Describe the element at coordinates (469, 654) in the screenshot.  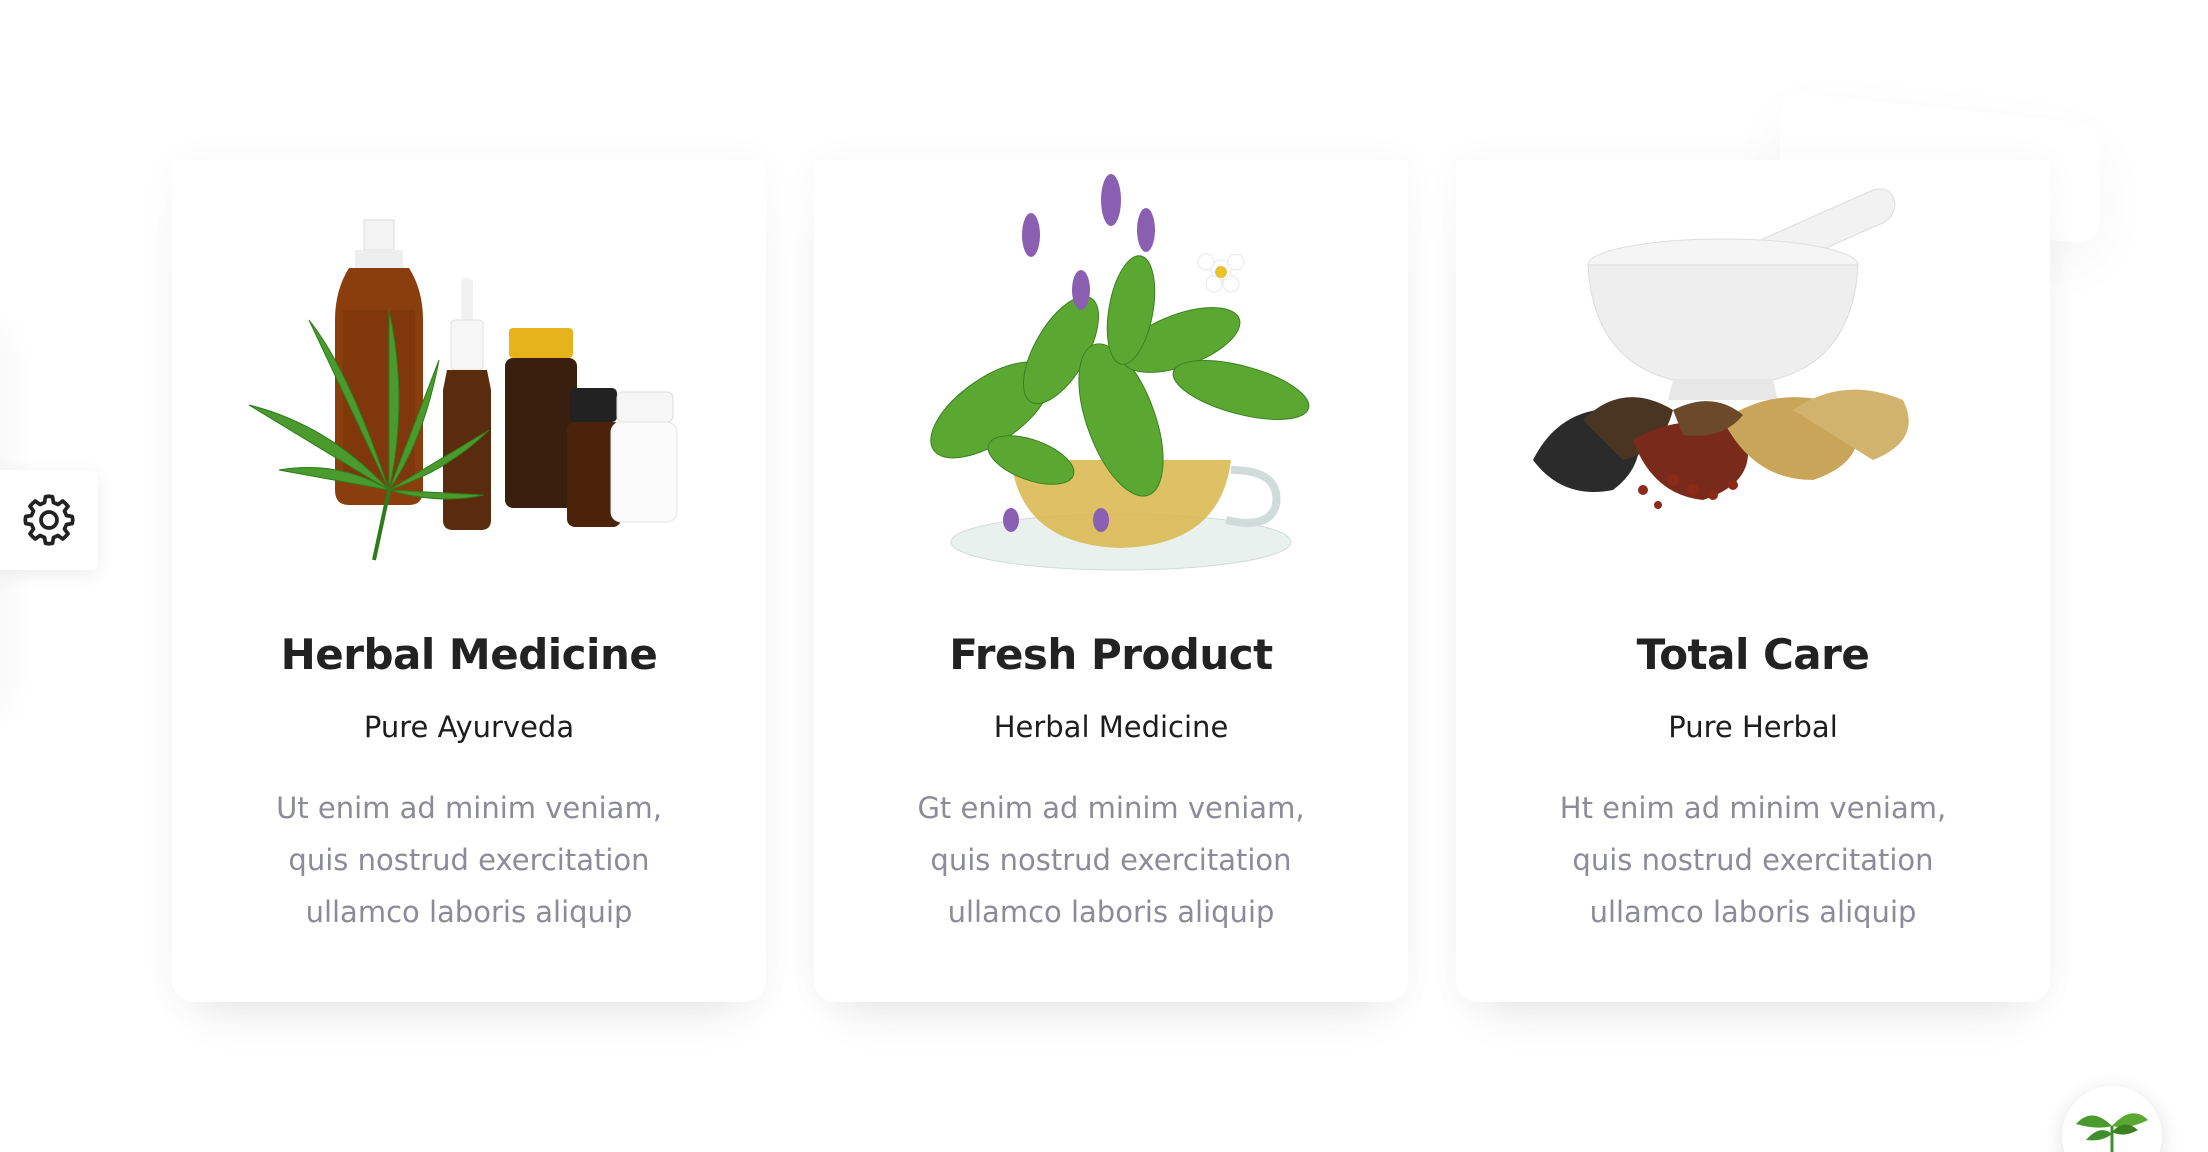
I see `card-title: Herbal Medicine` at that location.